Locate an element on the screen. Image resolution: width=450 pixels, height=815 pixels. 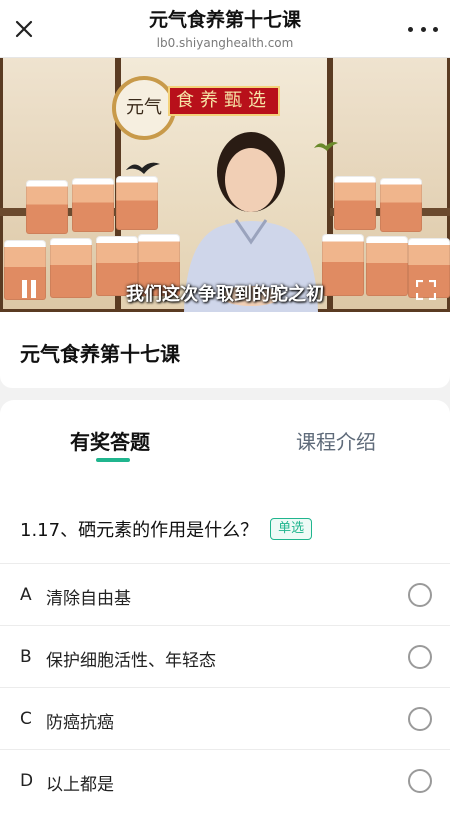
top-nav-bar: 元气食养第十七课 lb0.shiyanghealth.com is located at coordinates (225, 29).